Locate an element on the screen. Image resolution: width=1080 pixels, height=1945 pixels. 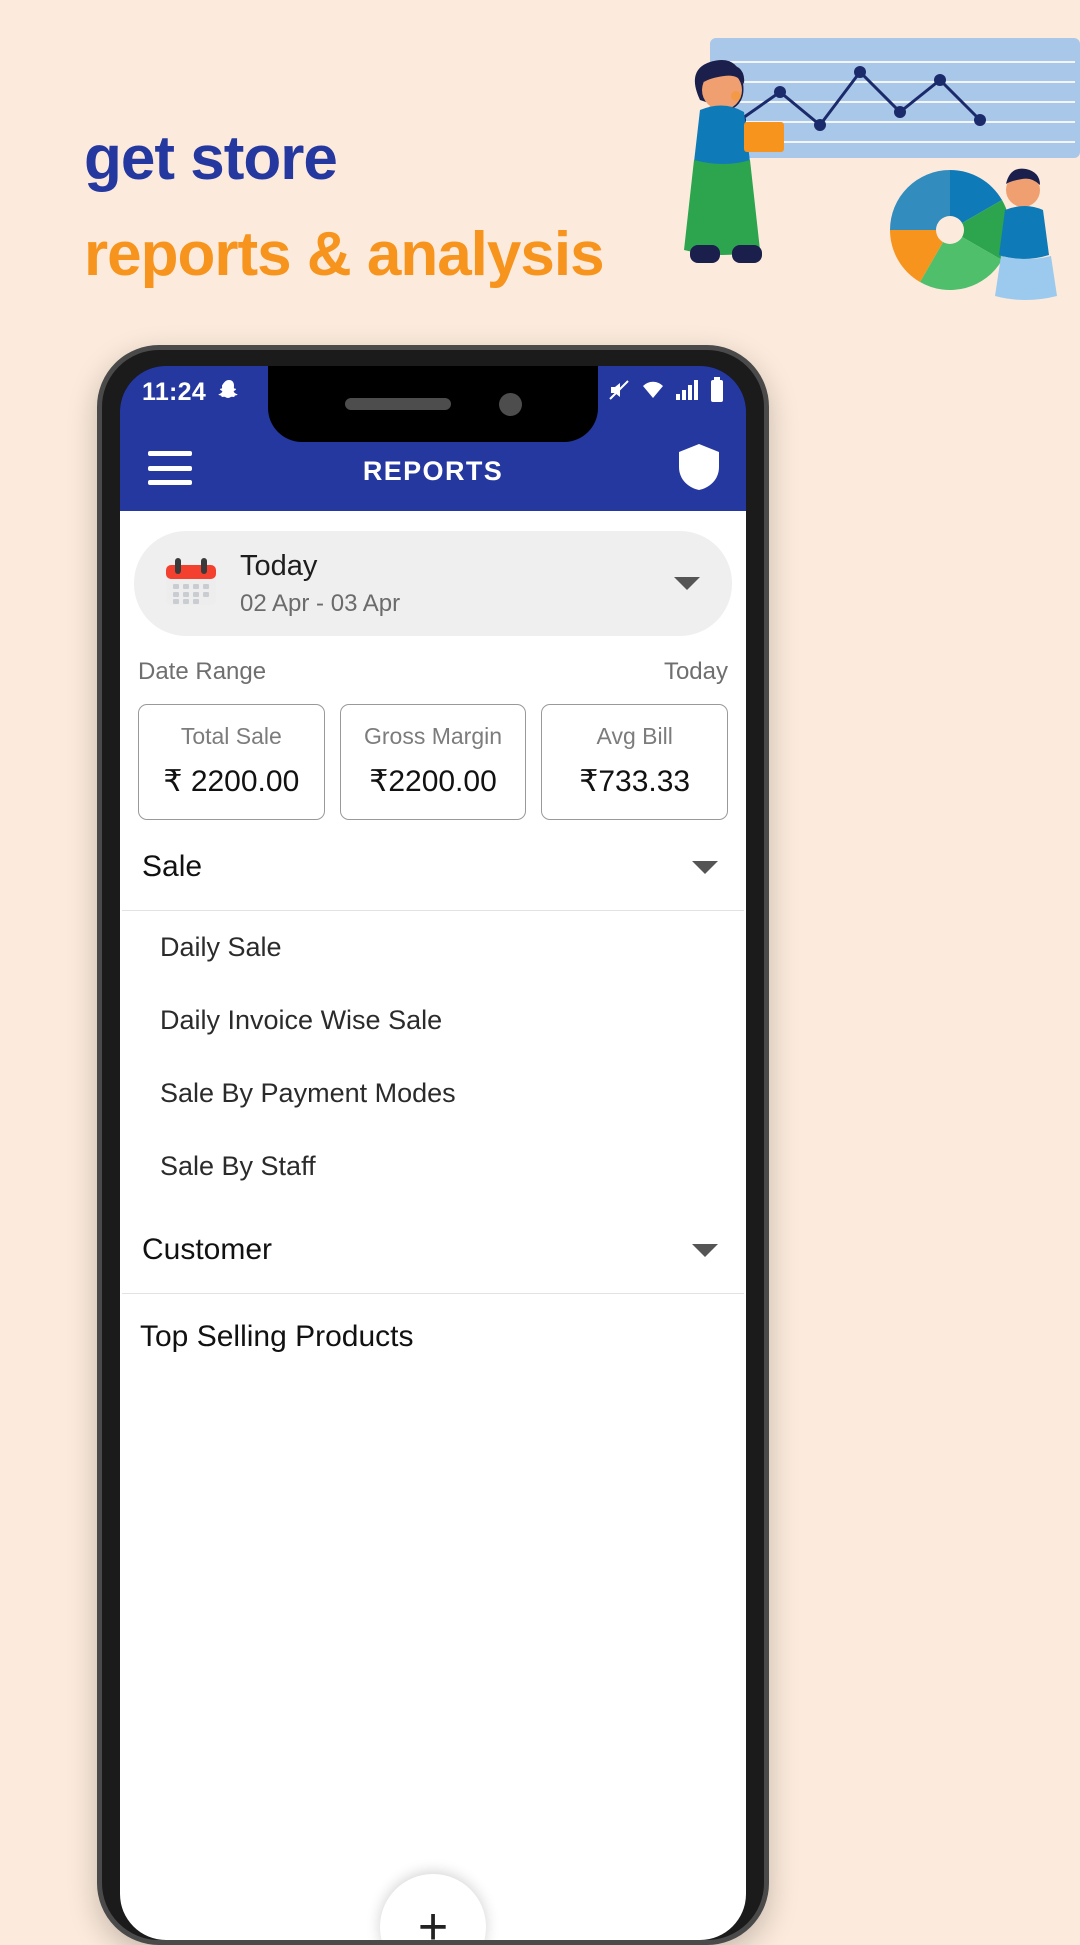
list-item-sale-by-staff: Sale By Staff is located at coordinates (433, 1166).